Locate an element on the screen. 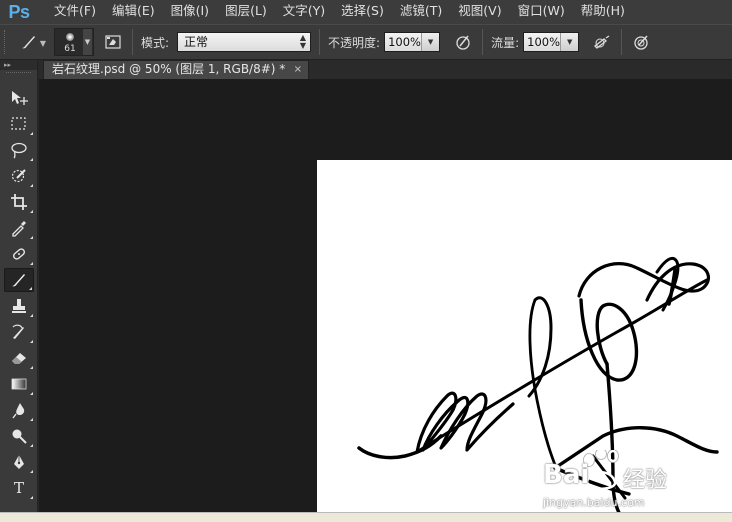 The width and height of the screenshot is (732, 522). water-drop-icon is located at coordinates (18, 411).